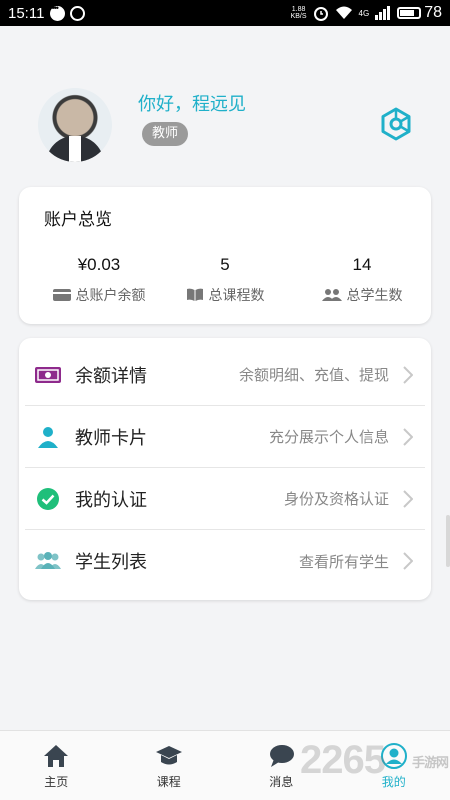 This screenshot has width=450, height=800. Describe the element at coordinates (48, 375) in the screenshot. I see `money-icon` at that location.